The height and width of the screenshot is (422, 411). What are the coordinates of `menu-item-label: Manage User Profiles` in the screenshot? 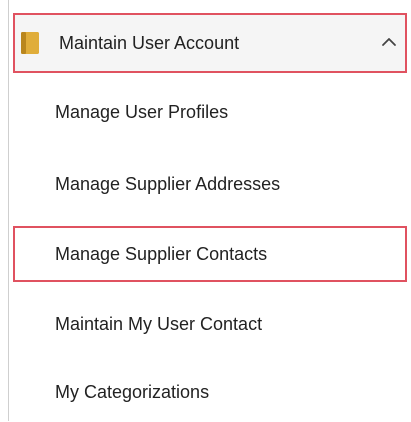 It's located at (142, 112).